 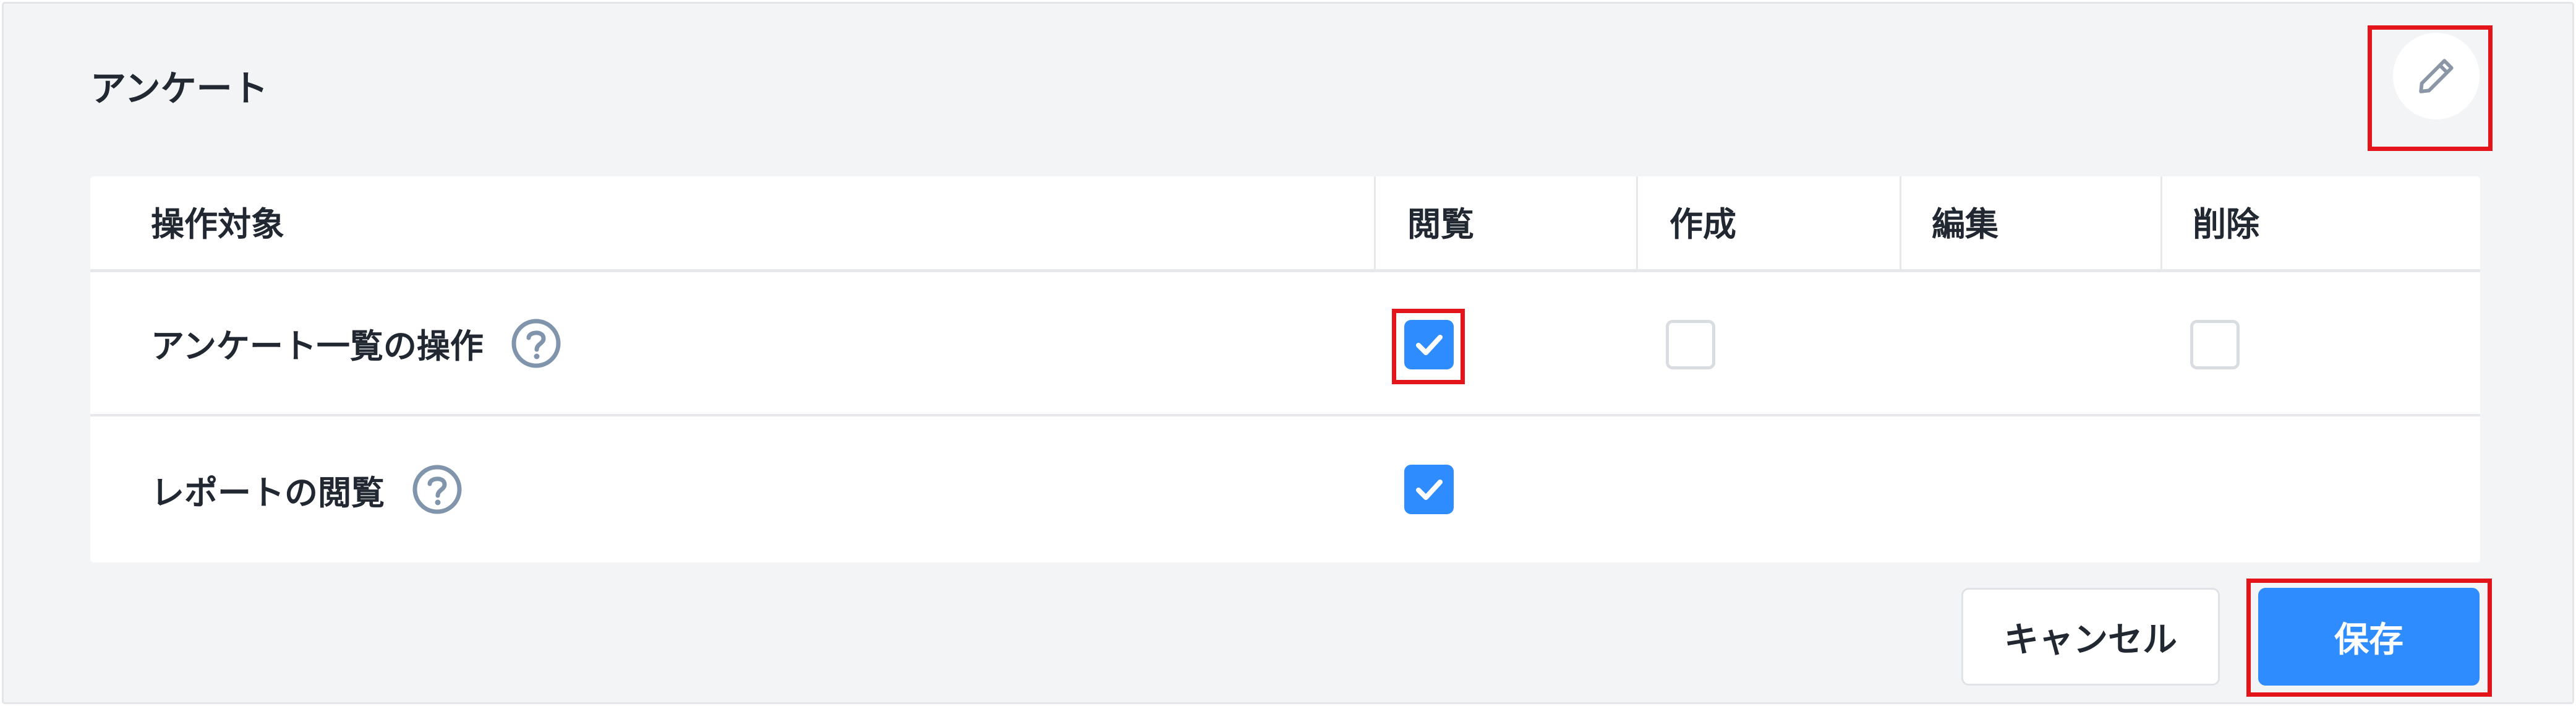 I want to click on table-header-row: 操作対象 閲覧 作成 編集 削除, so click(x=1285, y=224).